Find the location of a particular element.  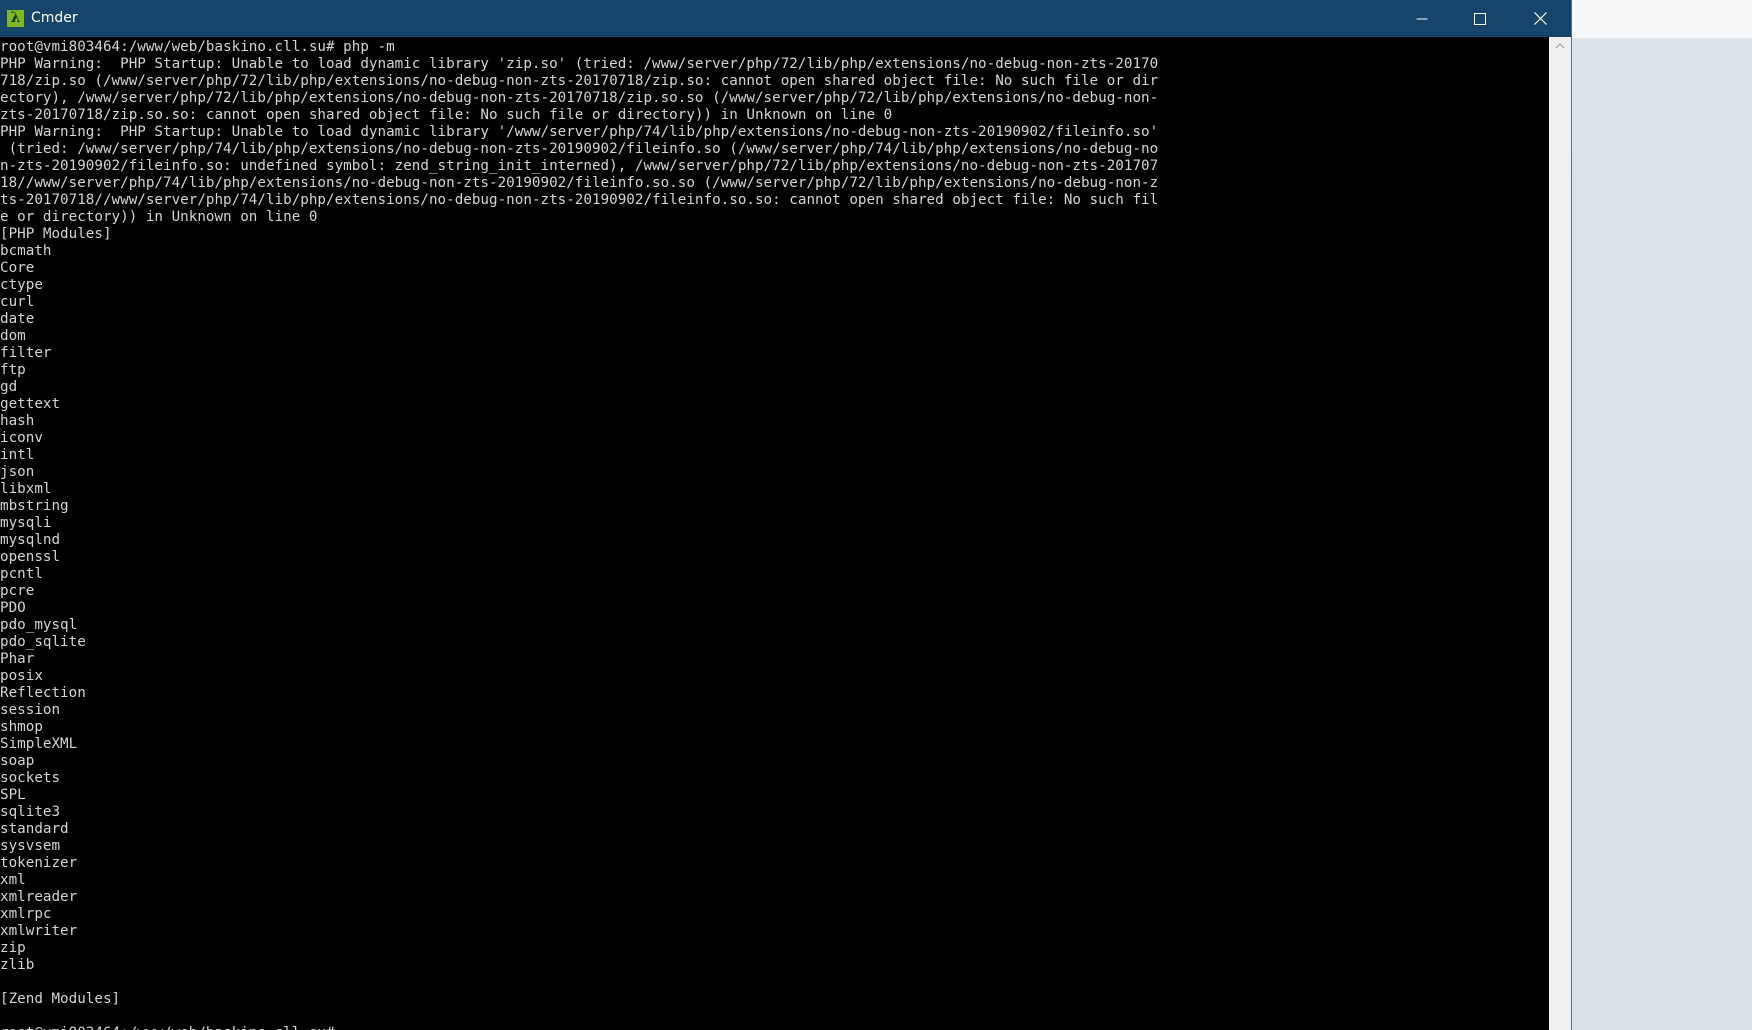

console-line: PDO is located at coordinates (13, 608).